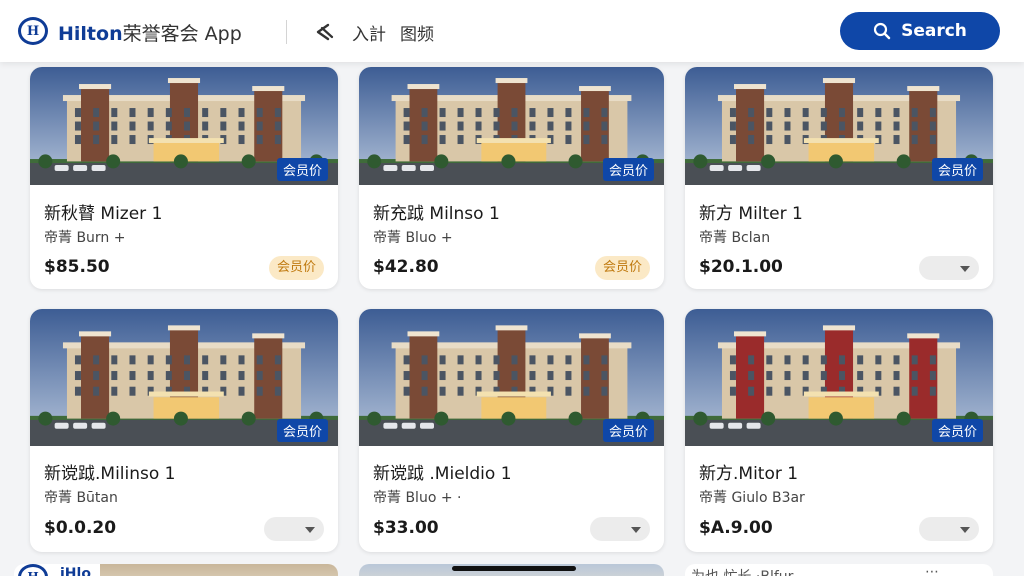 This screenshot has height=576, width=1024. I want to click on app-header: H Hilton荣誉客会 App 入計 图频 Search, so click(512, 31).